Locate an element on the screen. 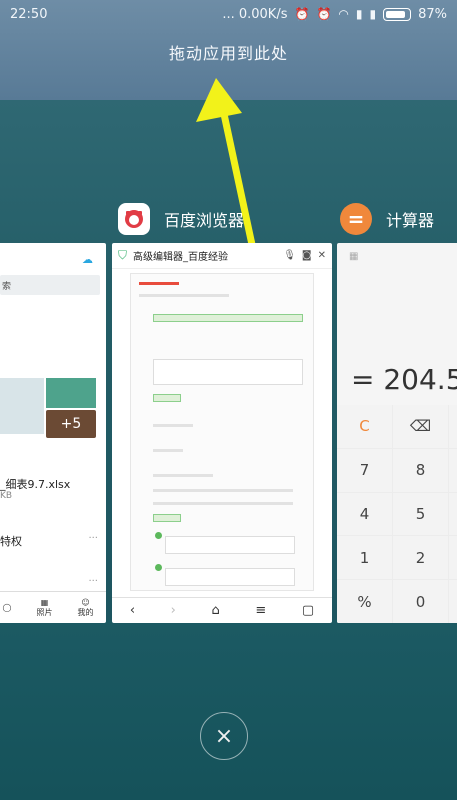 The width and height of the screenshot is (457, 800). key-1: 1 is located at coordinates (364, 558).